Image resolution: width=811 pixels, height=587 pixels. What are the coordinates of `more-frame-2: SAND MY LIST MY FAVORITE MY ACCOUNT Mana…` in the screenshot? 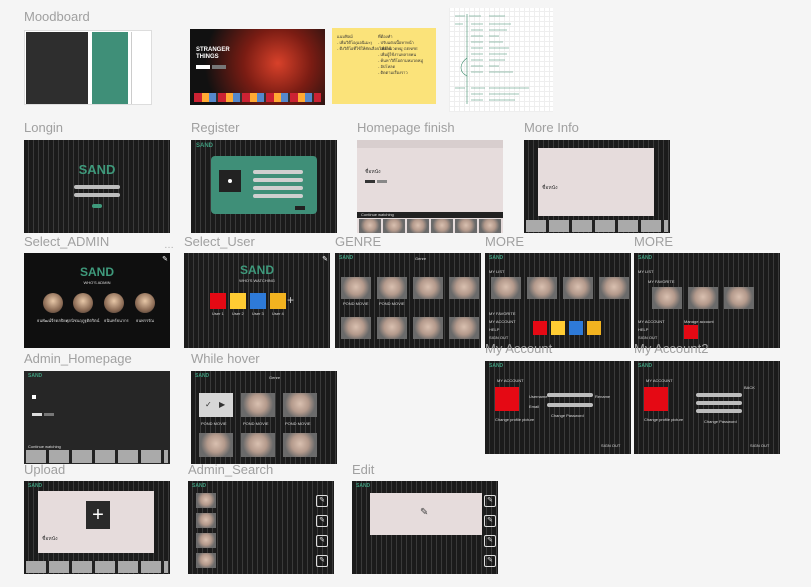 It's located at (707, 300).